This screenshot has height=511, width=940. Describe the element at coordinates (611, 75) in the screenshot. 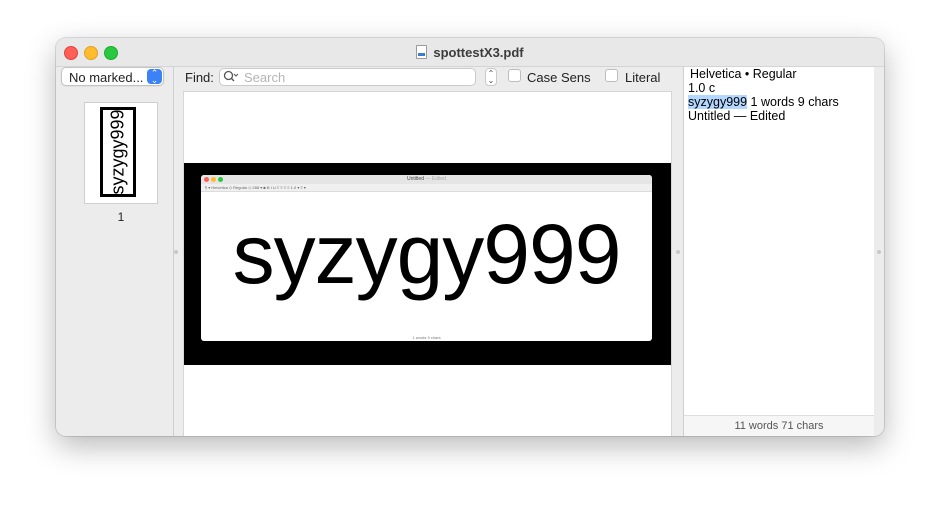

I see `literal-checkbox` at that location.